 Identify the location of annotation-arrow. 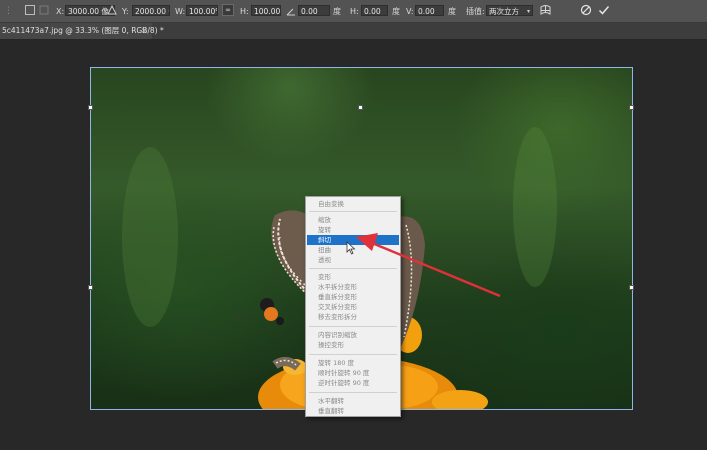
(428, 265).